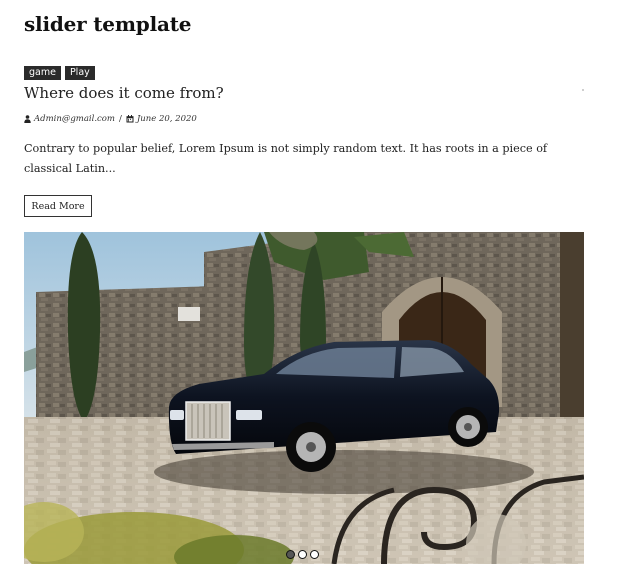 Image resolution: width=639 pixels, height=578 pixels. I want to click on post-tags: game Play, so click(59, 73).